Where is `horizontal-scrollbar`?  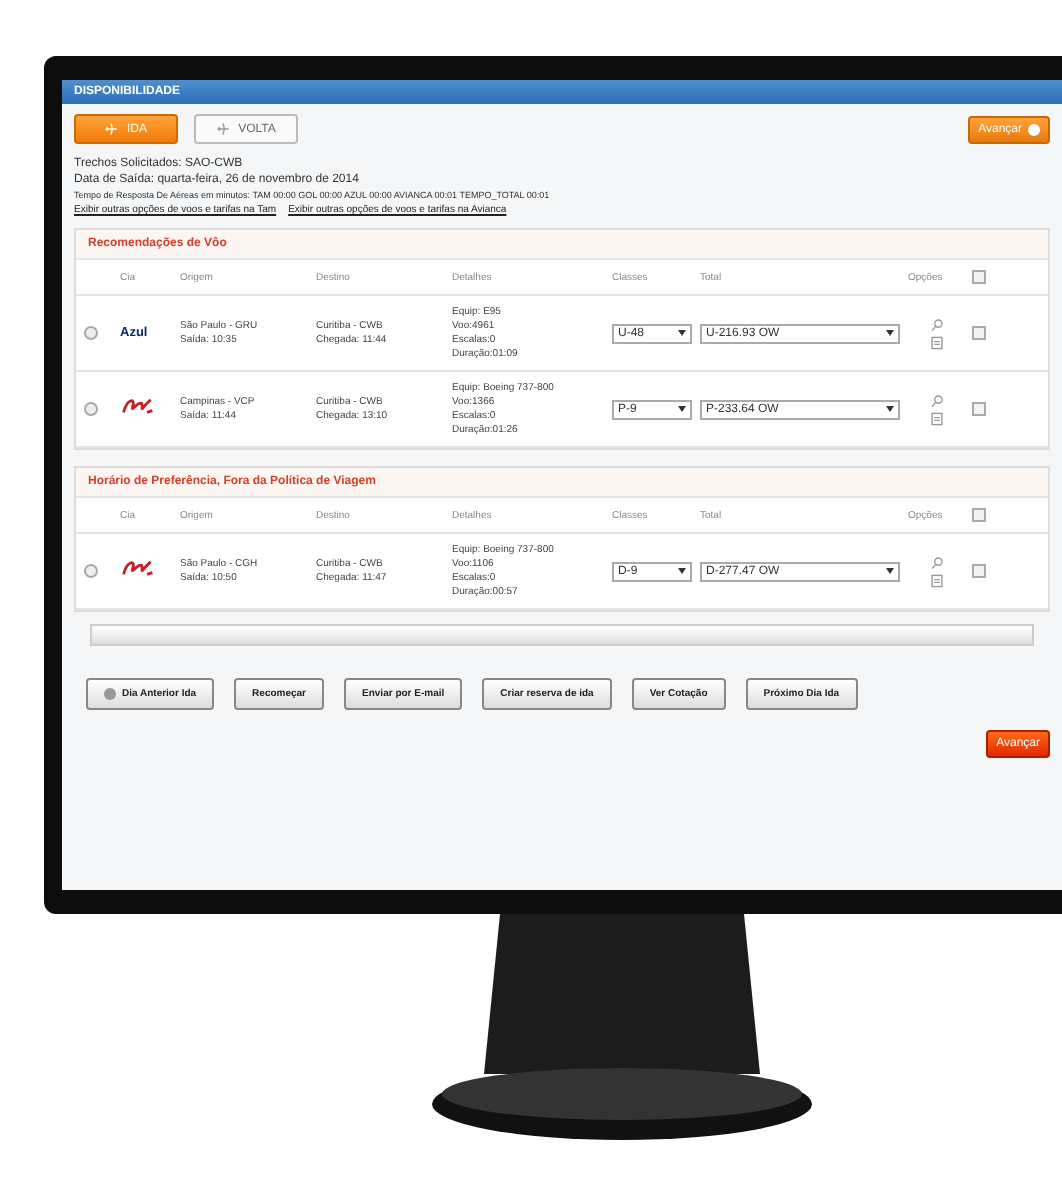 horizontal-scrollbar is located at coordinates (562, 635).